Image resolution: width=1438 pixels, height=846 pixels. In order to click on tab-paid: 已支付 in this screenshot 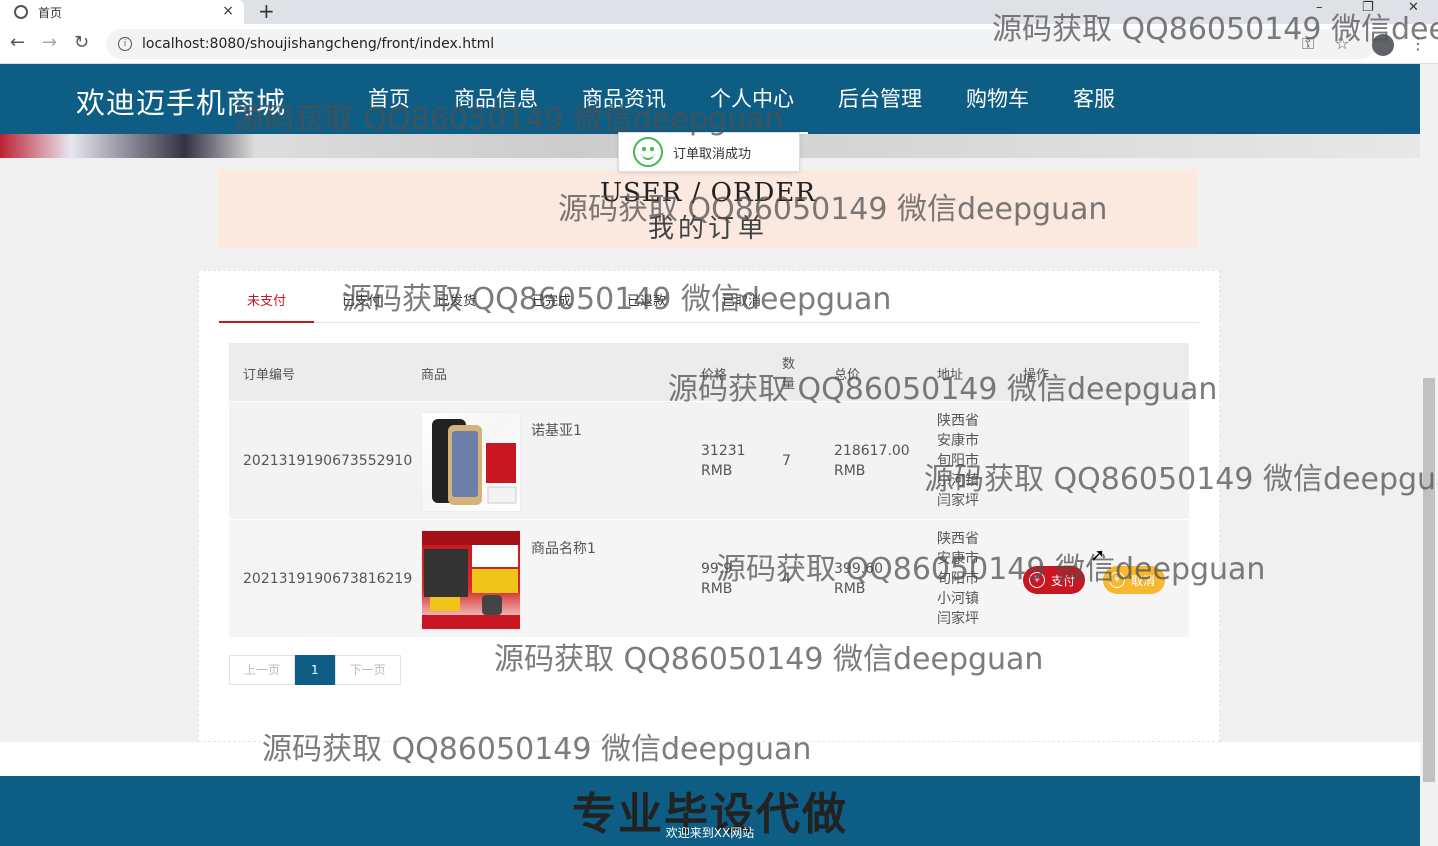, I will do `click(361, 302)`.